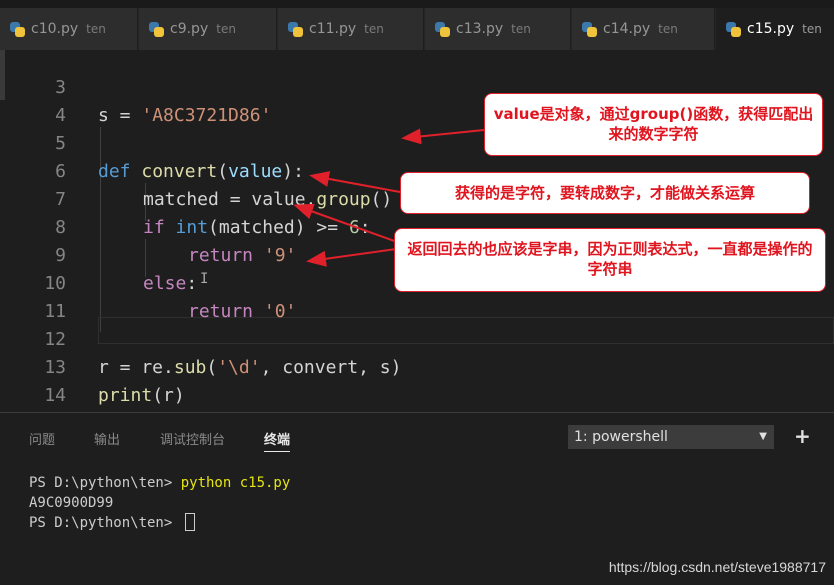  What do you see at coordinates (235, 483) in the screenshot?
I see `terminal-command: python c15.py` at bounding box center [235, 483].